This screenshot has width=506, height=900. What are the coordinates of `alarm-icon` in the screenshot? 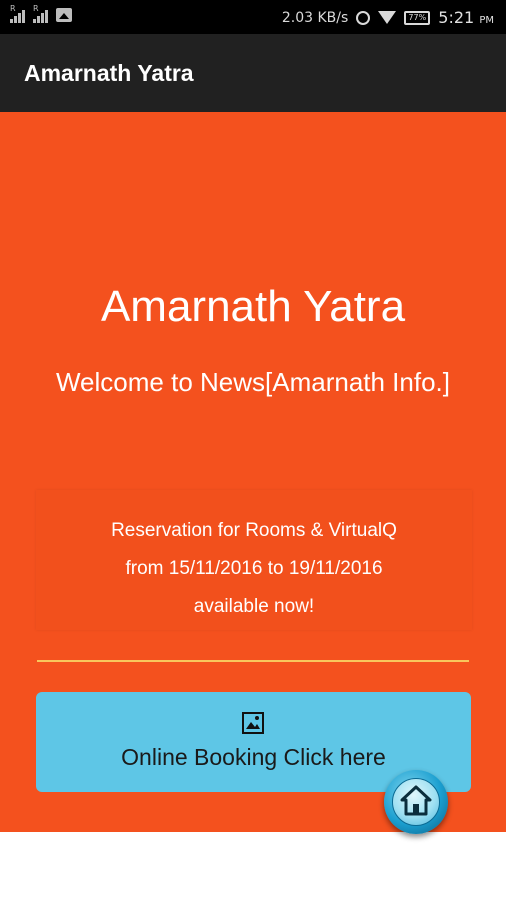 It's located at (363, 17).